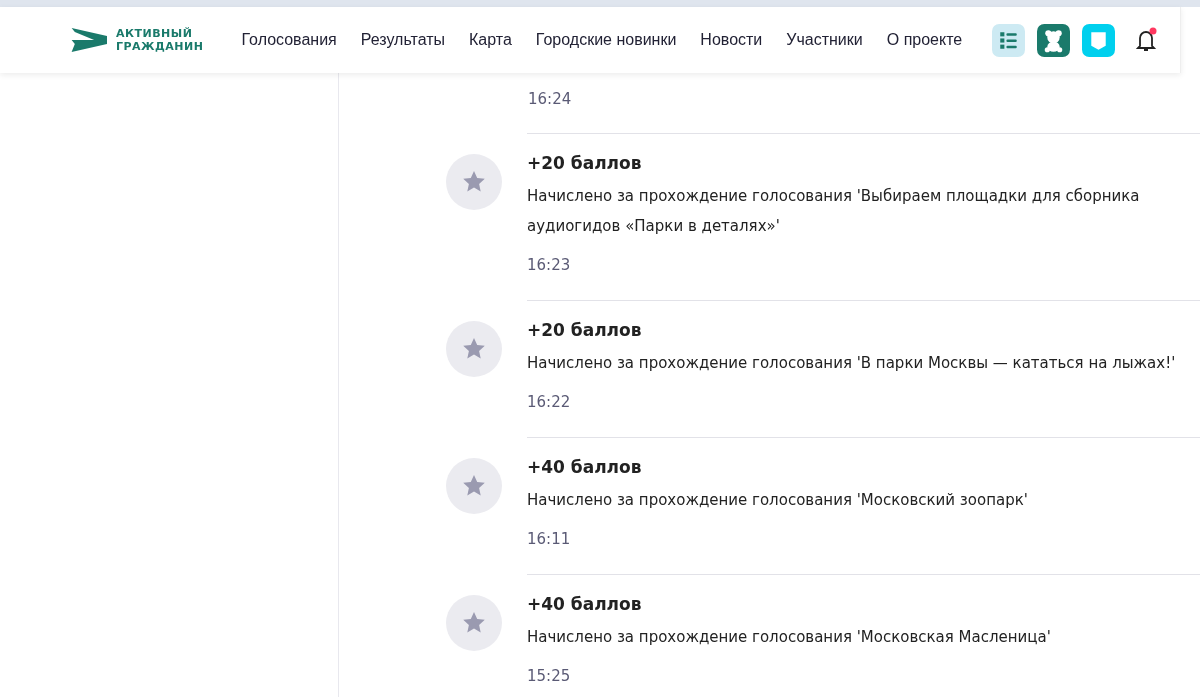 The height and width of the screenshot is (697, 1200). I want to click on logo-icon, so click(88, 40).